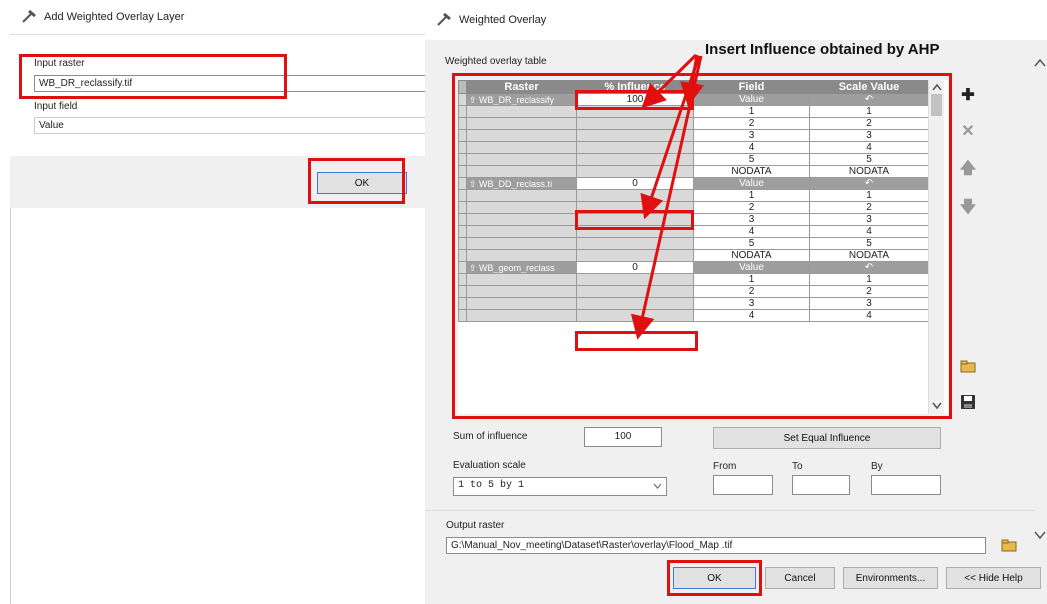  I want to click on to-input, so click(821, 485).